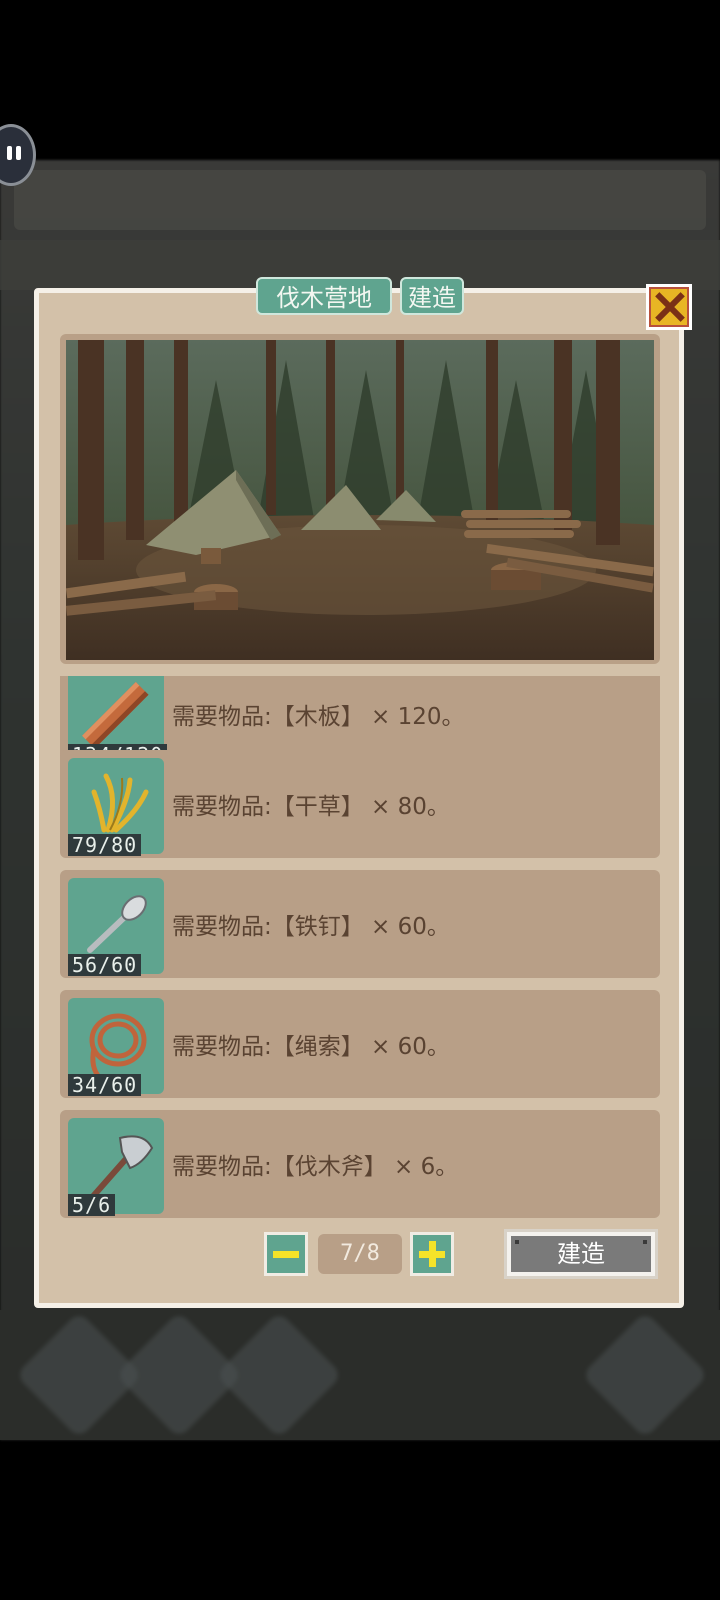 This screenshot has height=1600, width=720. What do you see at coordinates (669, 307) in the screenshot?
I see `close-button` at bounding box center [669, 307].